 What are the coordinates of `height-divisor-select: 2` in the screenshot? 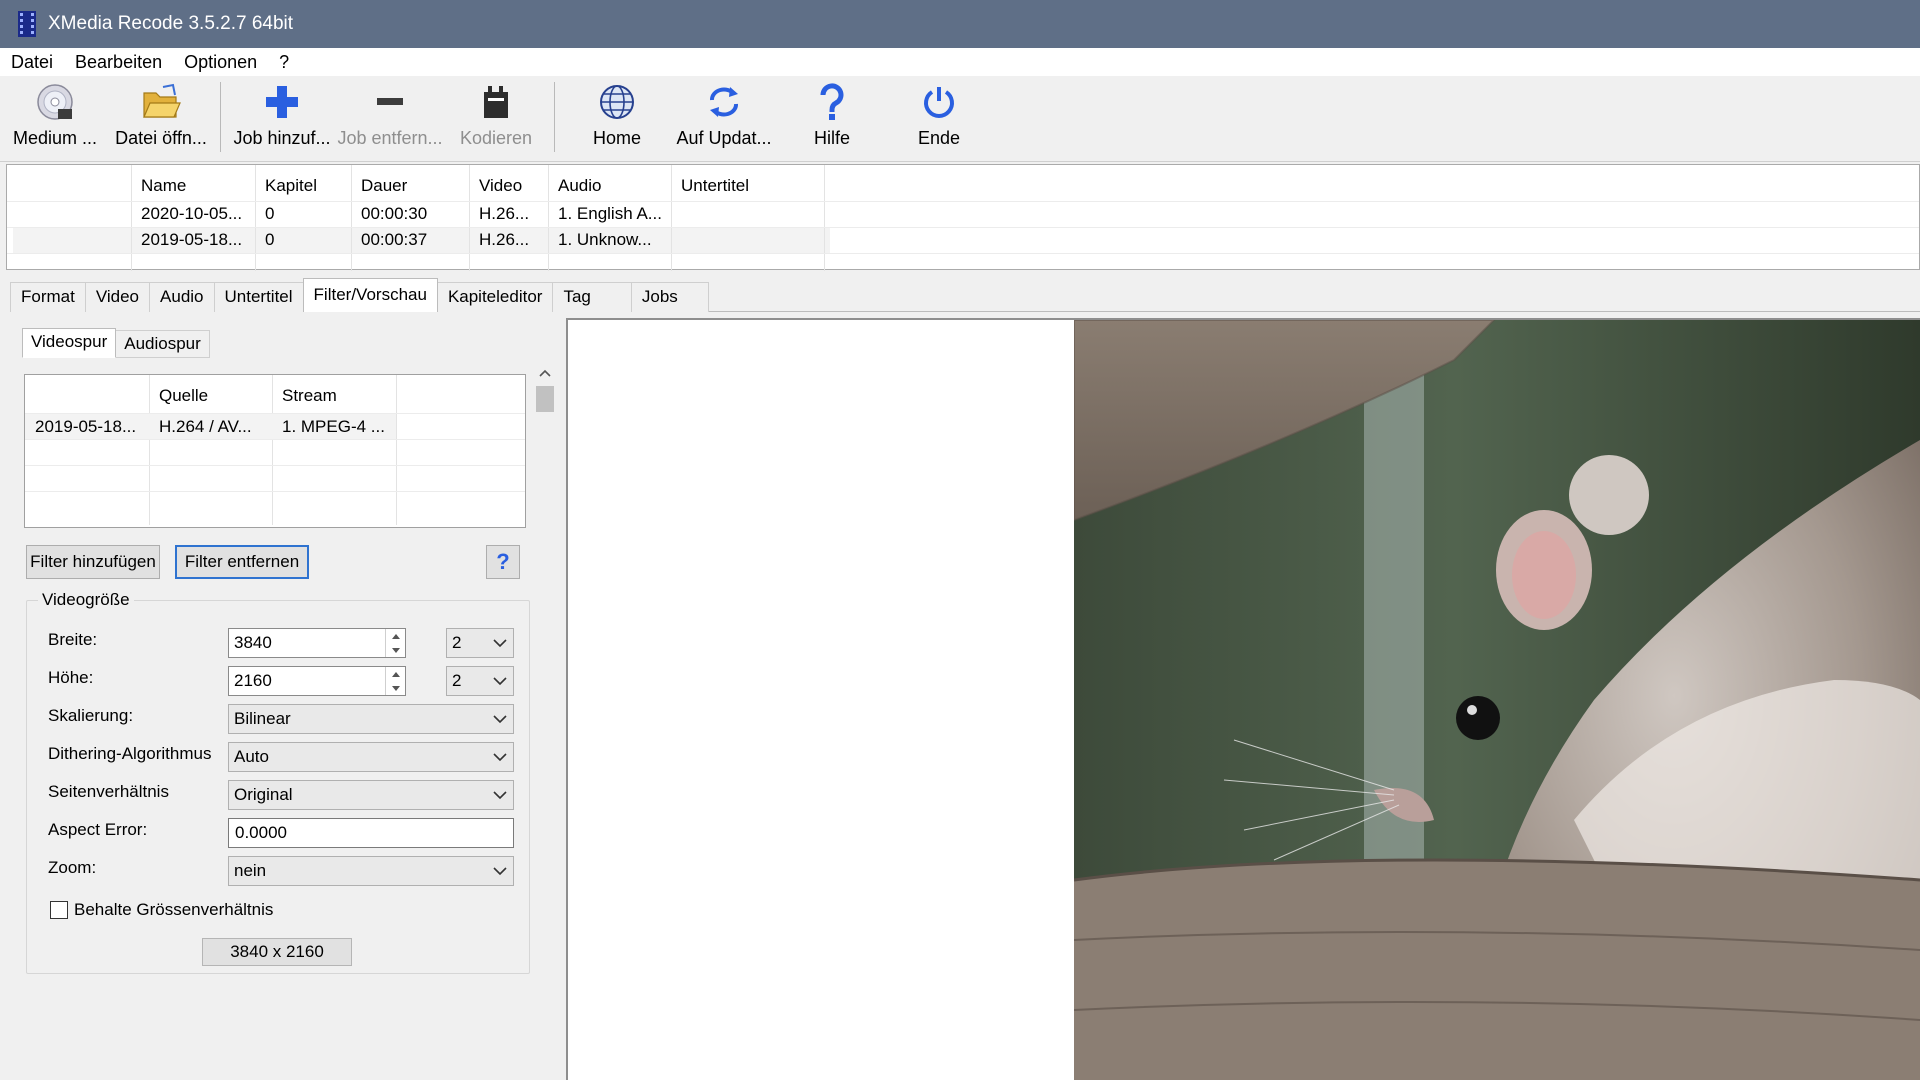 It's located at (480, 681).